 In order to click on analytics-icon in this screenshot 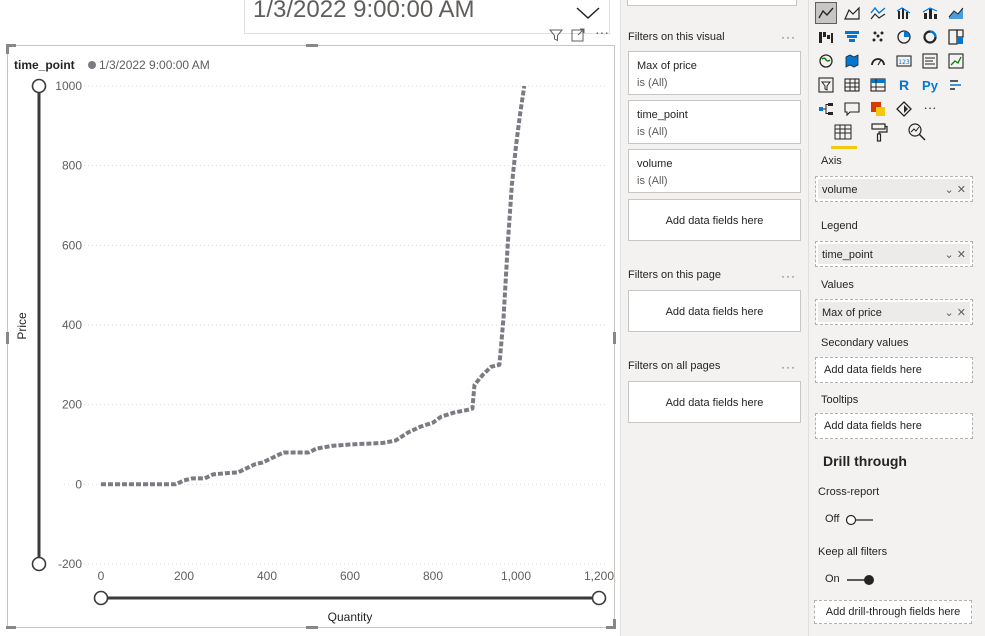, I will do `click(917, 132)`.